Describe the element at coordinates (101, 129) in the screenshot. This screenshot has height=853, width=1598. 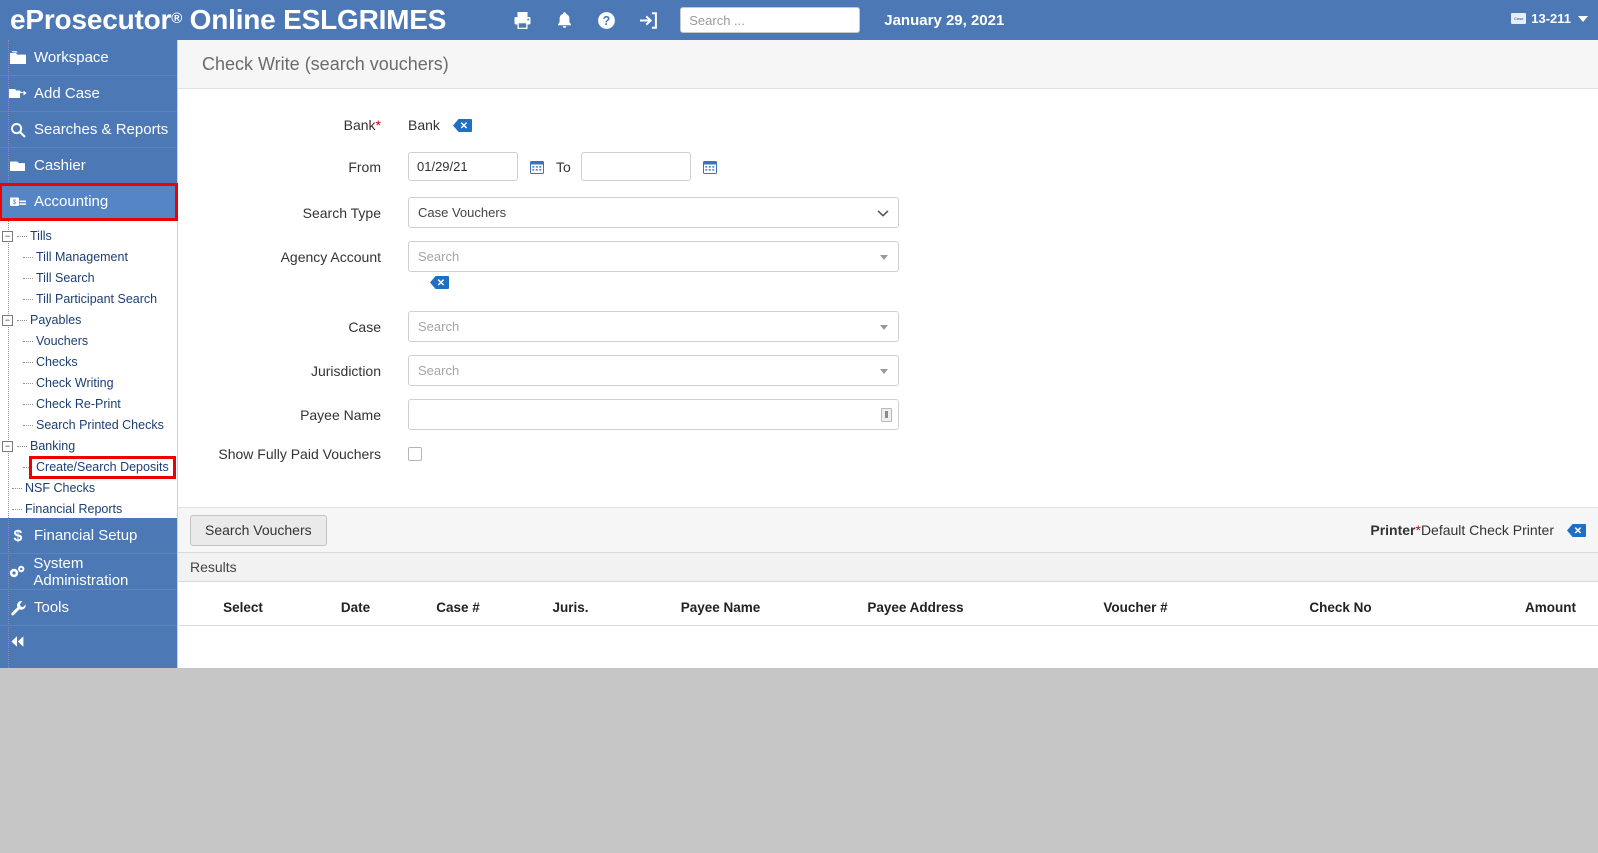
I see `sidebar-item-label: Searches & Reports` at that location.